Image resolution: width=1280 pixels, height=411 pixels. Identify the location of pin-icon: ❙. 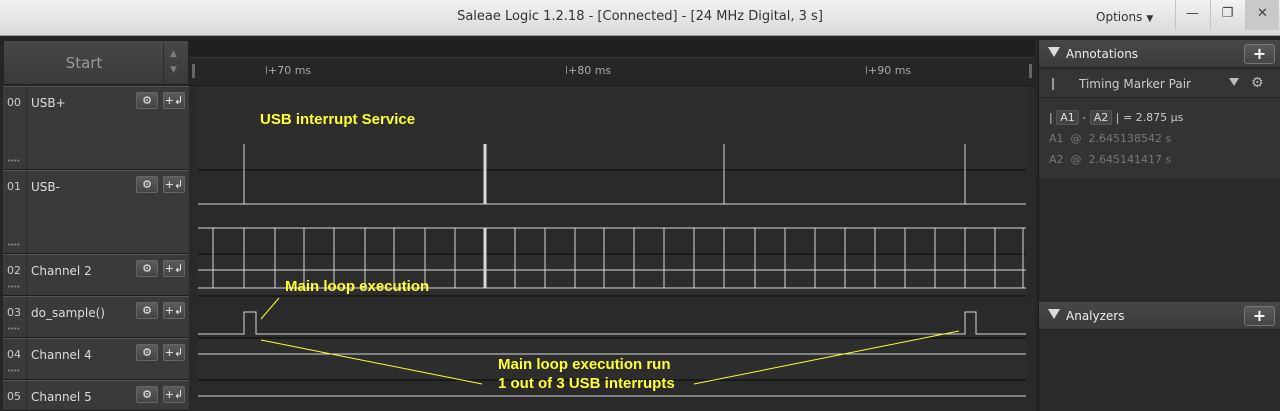
(1053, 83).